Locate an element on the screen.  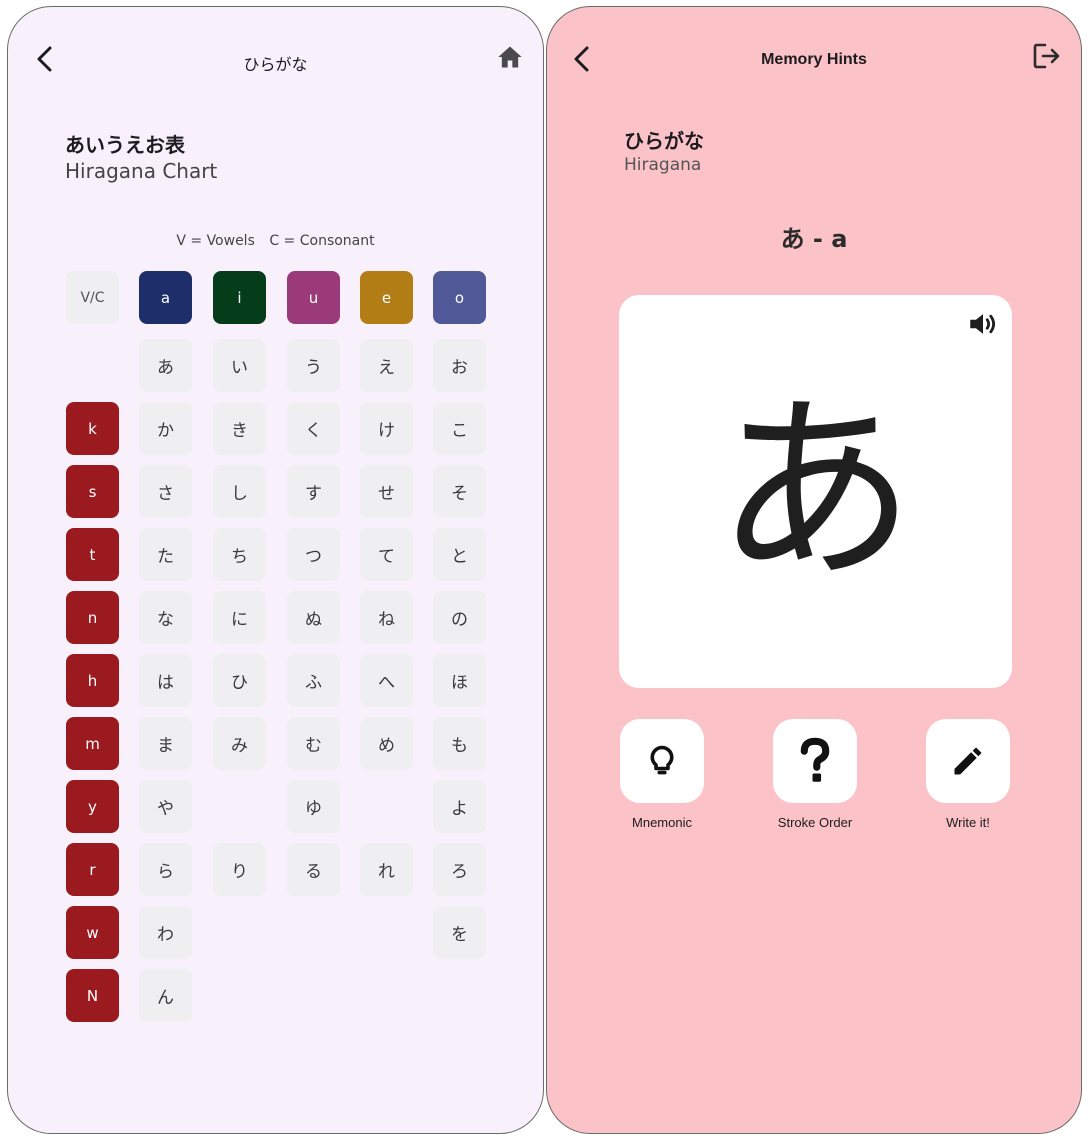
mnemonic-button is located at coordinates (662, 761).